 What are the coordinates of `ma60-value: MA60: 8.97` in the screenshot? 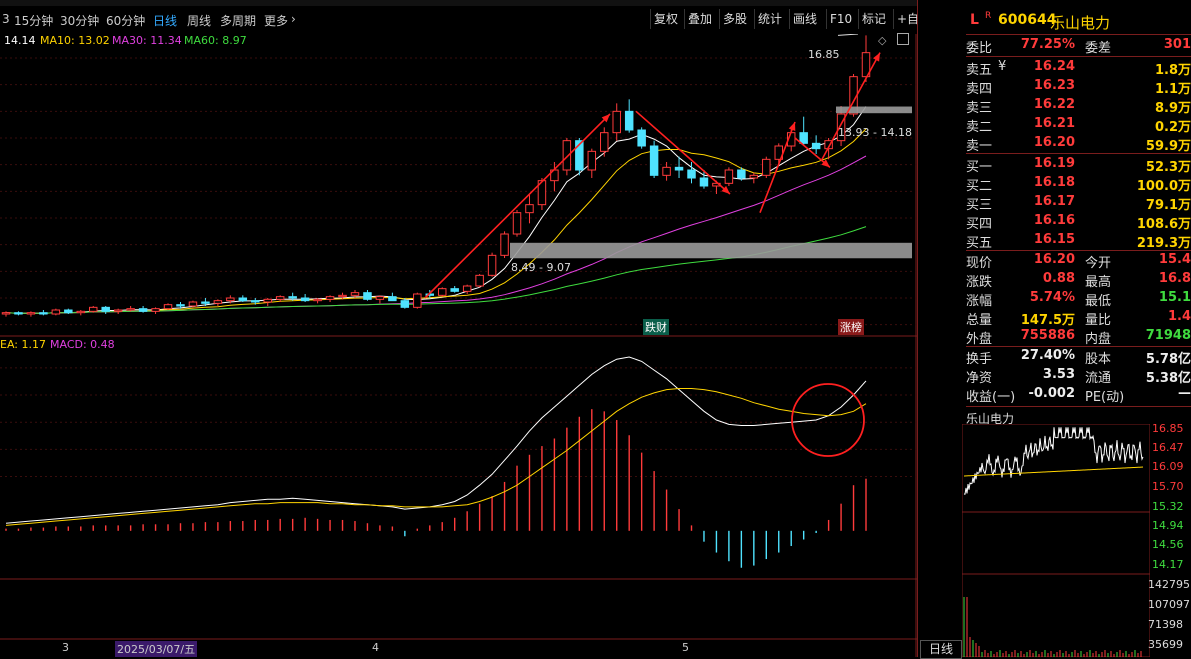 It's located at (215, 40).